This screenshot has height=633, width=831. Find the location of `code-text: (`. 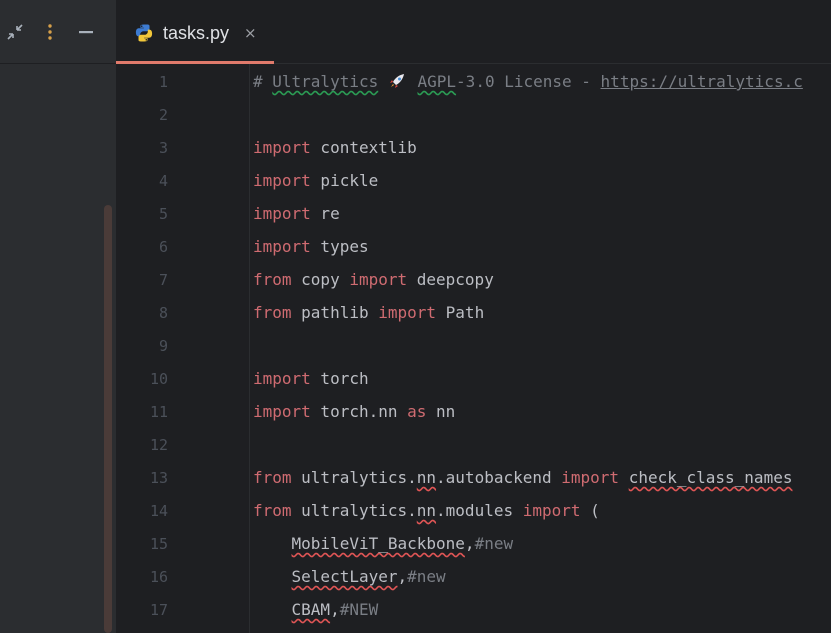

code-text: ( is located at coordinates (590, 510).